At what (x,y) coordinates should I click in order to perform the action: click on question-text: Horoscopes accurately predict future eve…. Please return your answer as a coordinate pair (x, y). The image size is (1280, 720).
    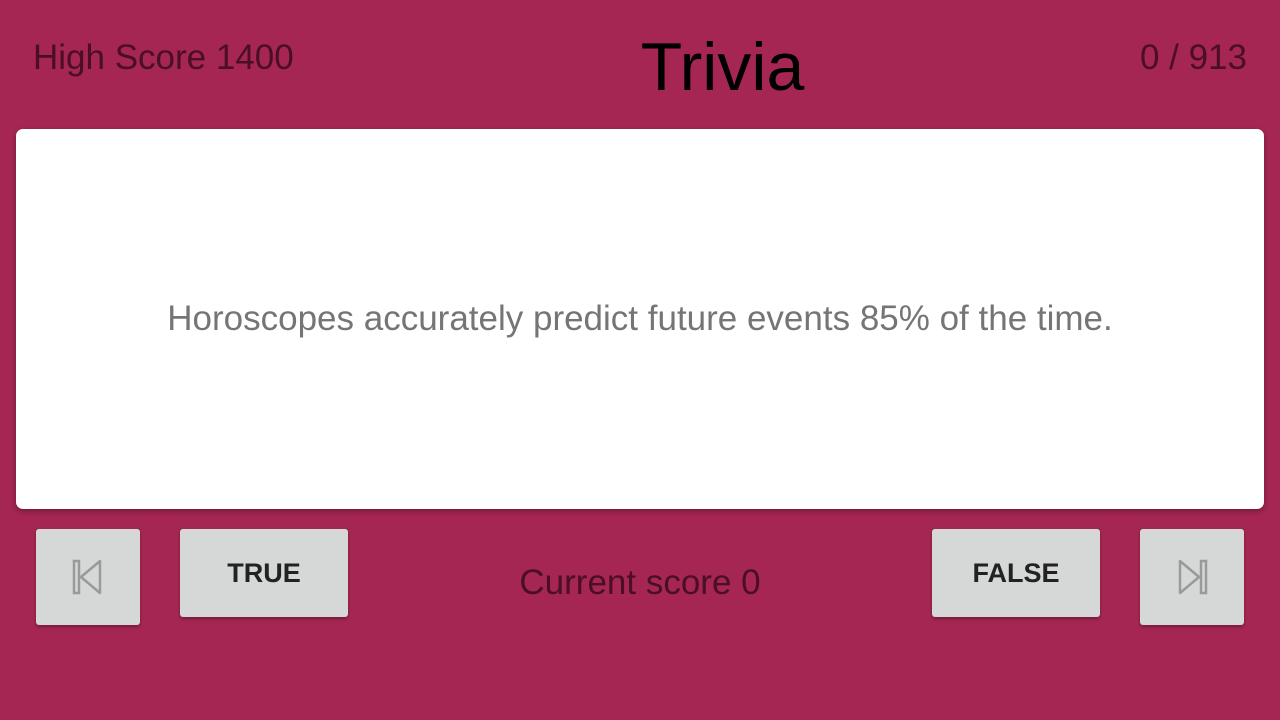
    Looking at the image, I should click on (640, 318).